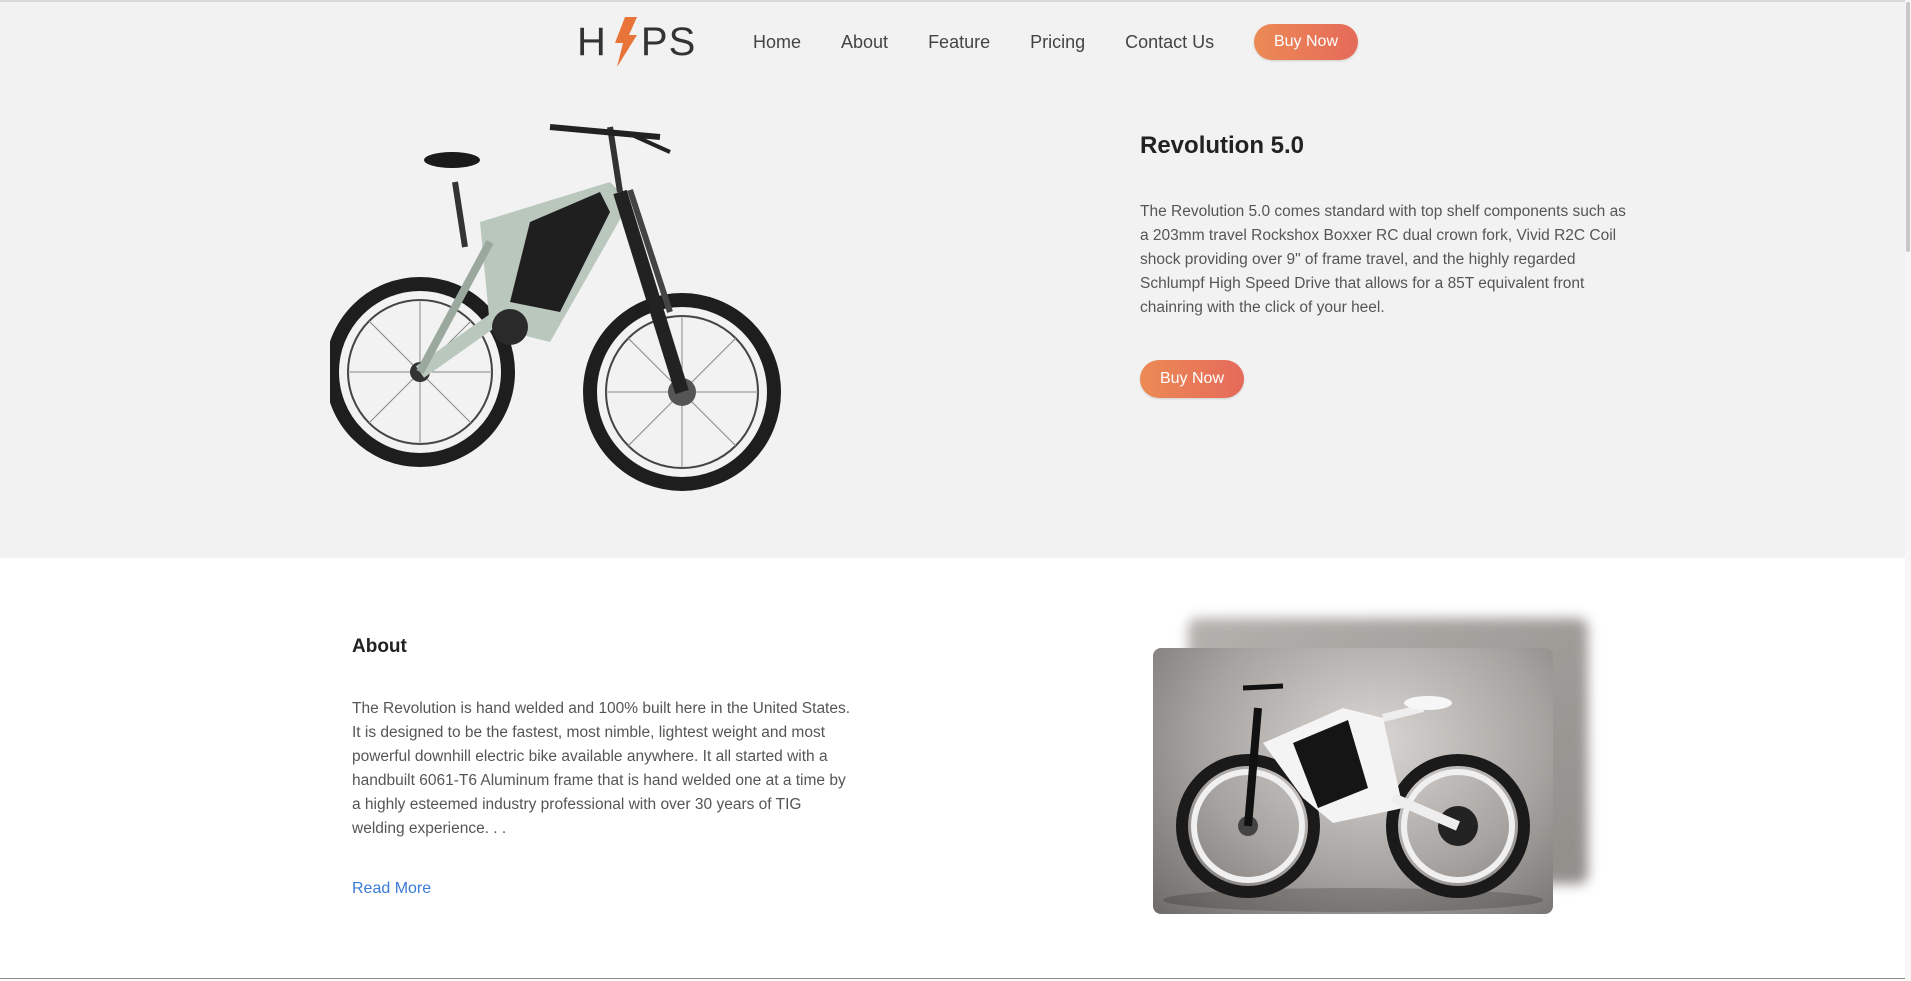  Describe the element at coordinates (777, 42) in the screenshot. I see `nav-home-link: Home` at that location.